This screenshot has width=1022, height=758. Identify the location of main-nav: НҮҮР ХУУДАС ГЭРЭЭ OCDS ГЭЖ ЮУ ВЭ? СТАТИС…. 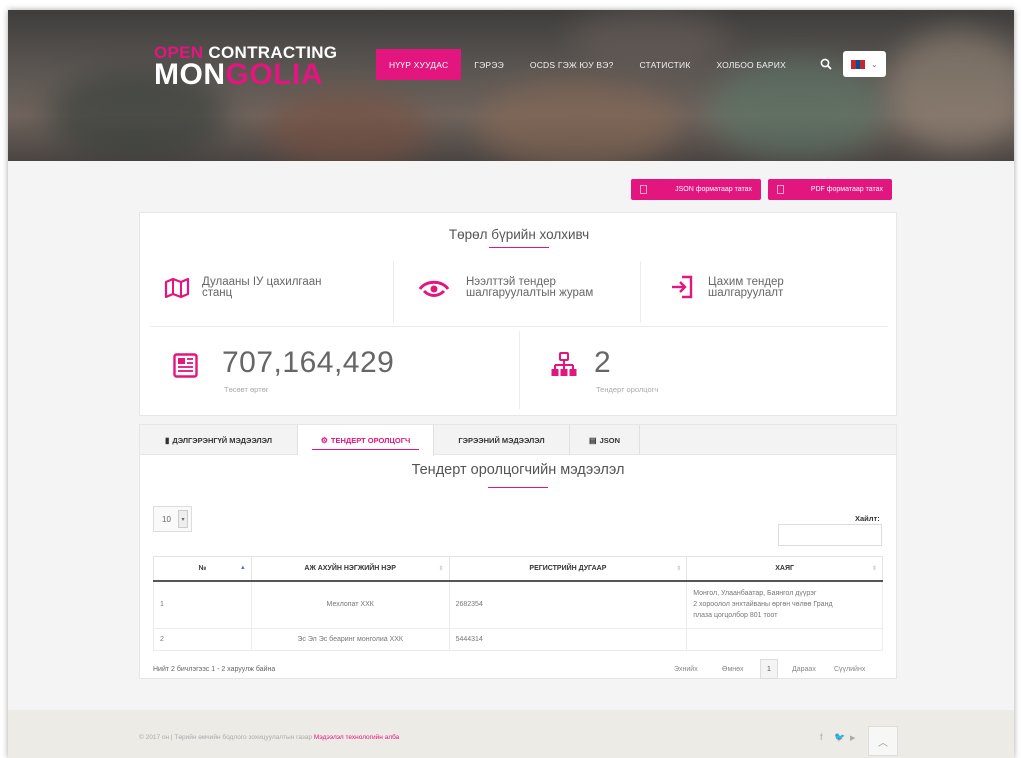
(587, 64).